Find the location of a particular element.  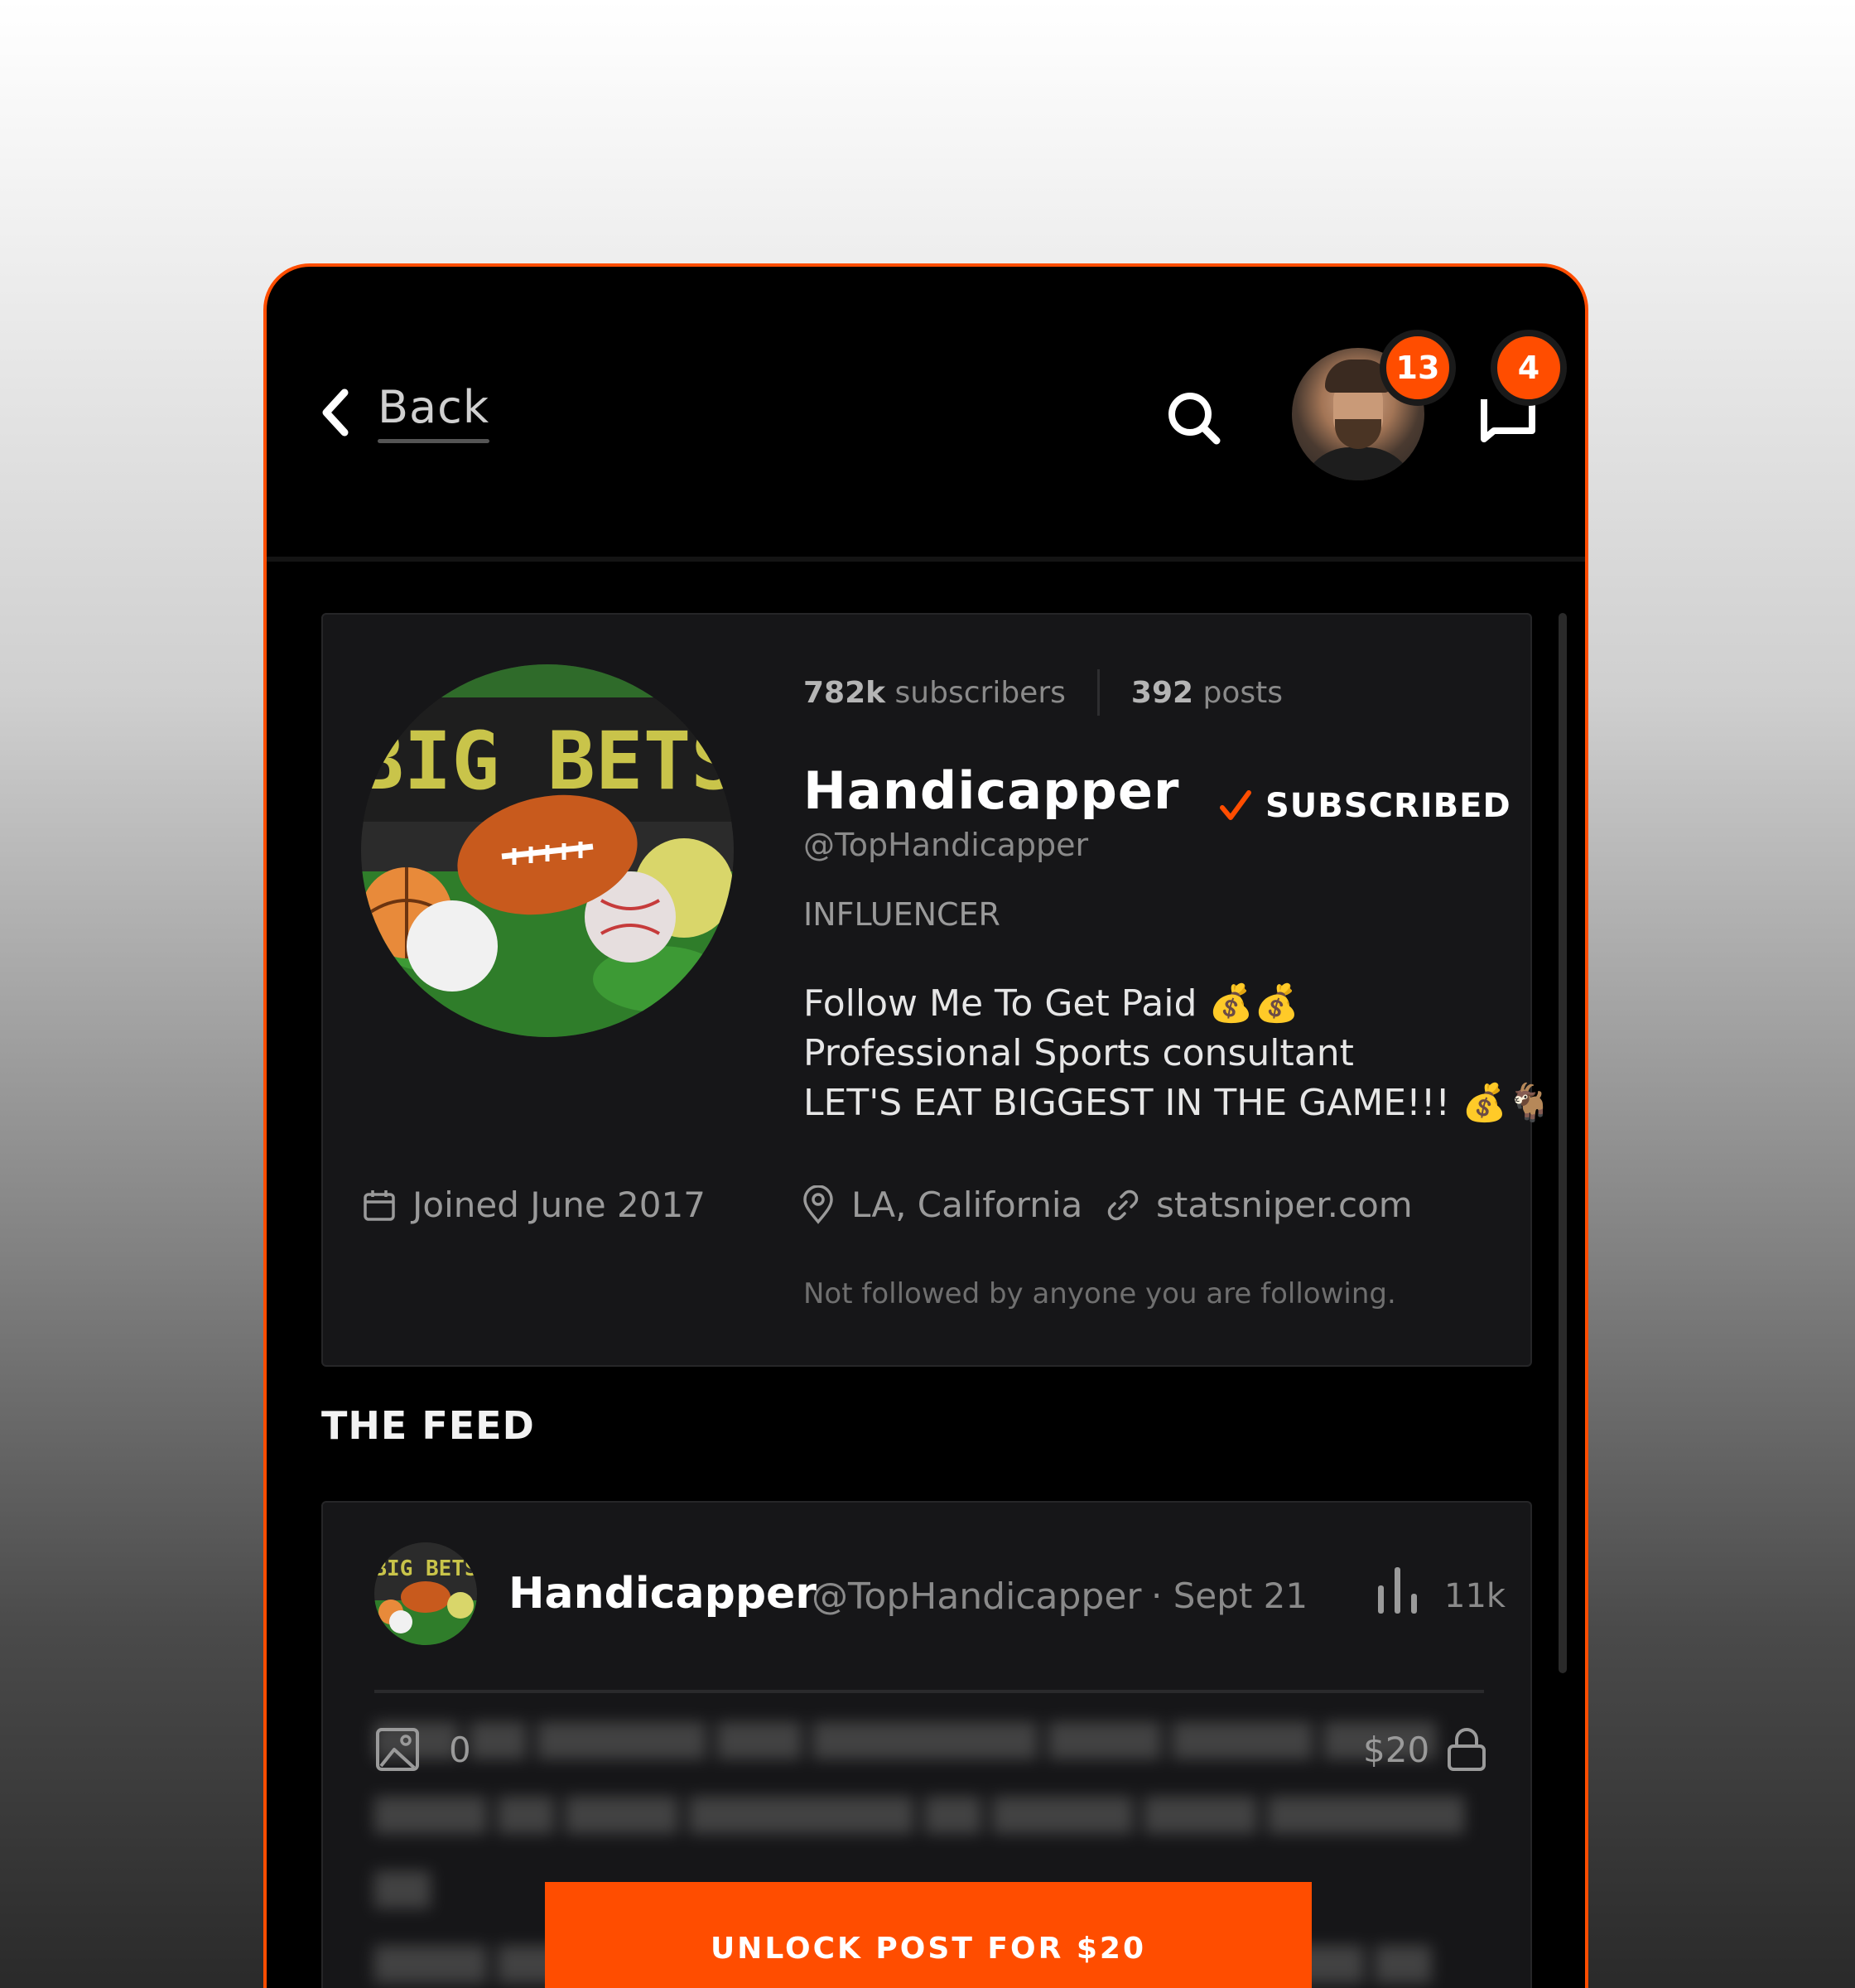

post-author-handle: @TopHandicapper is located at coordinates (977, 1596).